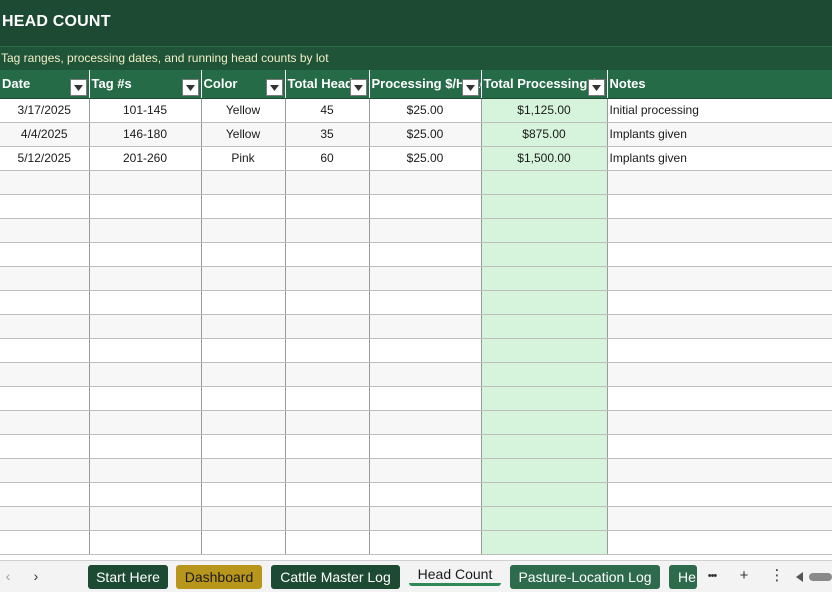 The width and height of the screenshot is (832, 592). I want to click on tab-cattle-master-log: Cattle Master Log, so click(335, 577).